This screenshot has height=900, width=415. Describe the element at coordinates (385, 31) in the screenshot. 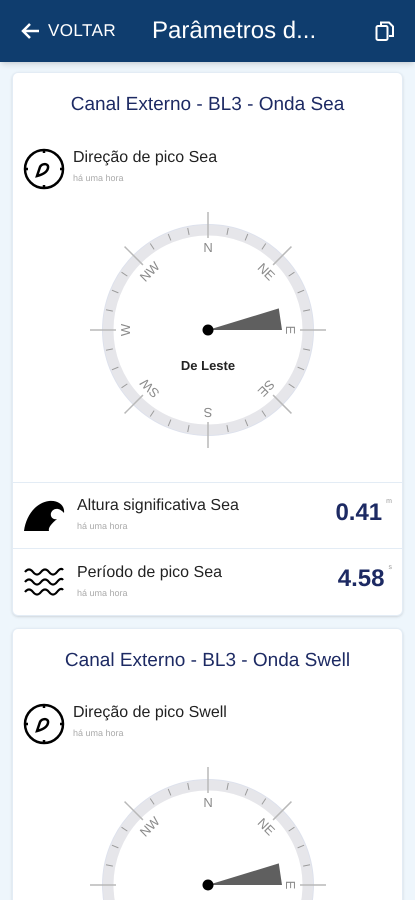

I see `copy-icon` at that location.